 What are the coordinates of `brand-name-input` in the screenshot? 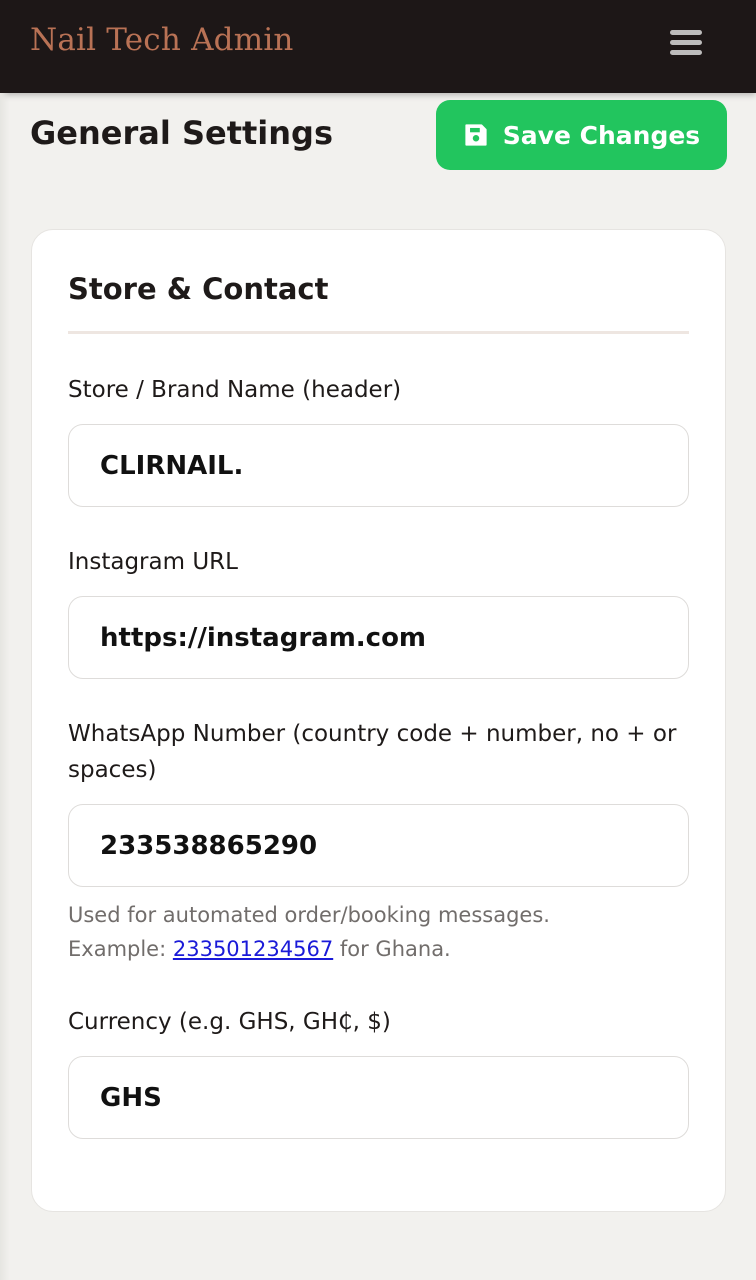 It's located at (378, 465).